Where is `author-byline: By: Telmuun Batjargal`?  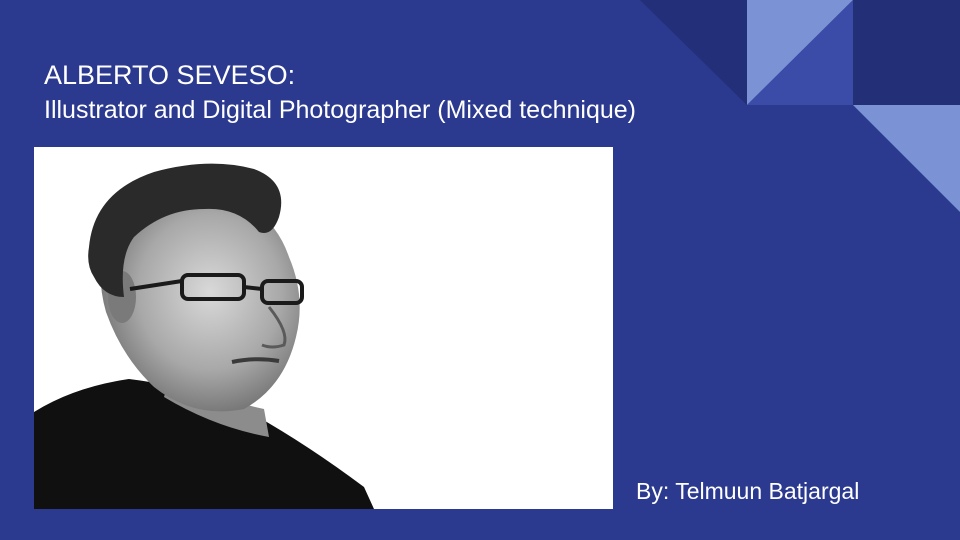
author-byline: By: Telmuun Batjargal is located at coordinates (748, 491).